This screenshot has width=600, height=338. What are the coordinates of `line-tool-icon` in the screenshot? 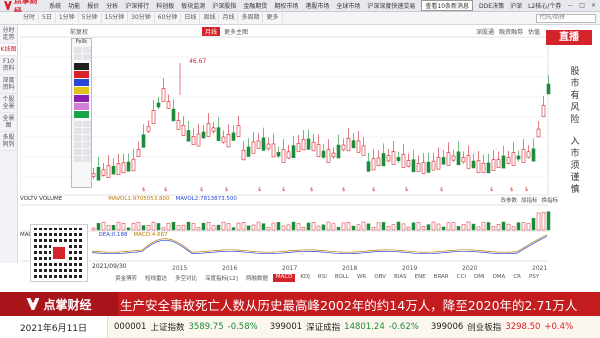 It's located at (78, 124).